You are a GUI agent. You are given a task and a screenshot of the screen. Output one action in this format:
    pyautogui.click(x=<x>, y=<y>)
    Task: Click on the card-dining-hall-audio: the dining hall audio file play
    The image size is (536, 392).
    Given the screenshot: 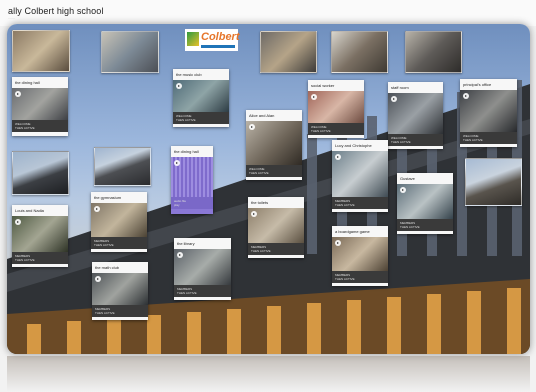 What is the action you would take?
    pyautogui.click(x=192, y=180)
    